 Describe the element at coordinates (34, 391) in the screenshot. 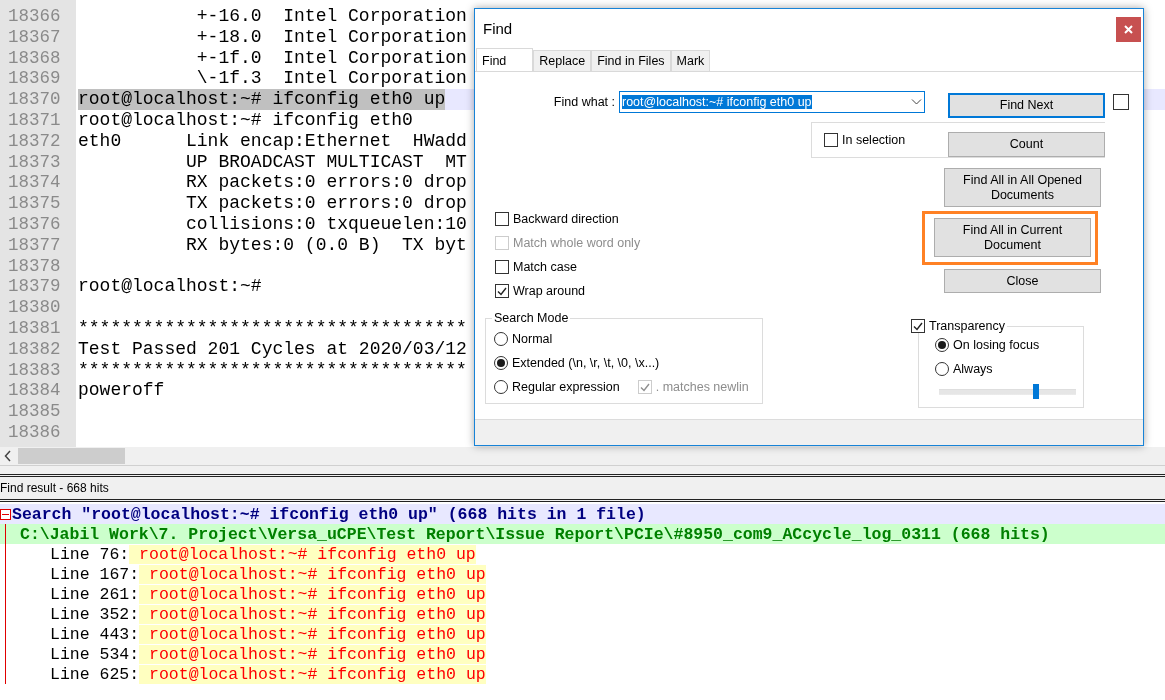

I see `line-number: 18384` at that location.